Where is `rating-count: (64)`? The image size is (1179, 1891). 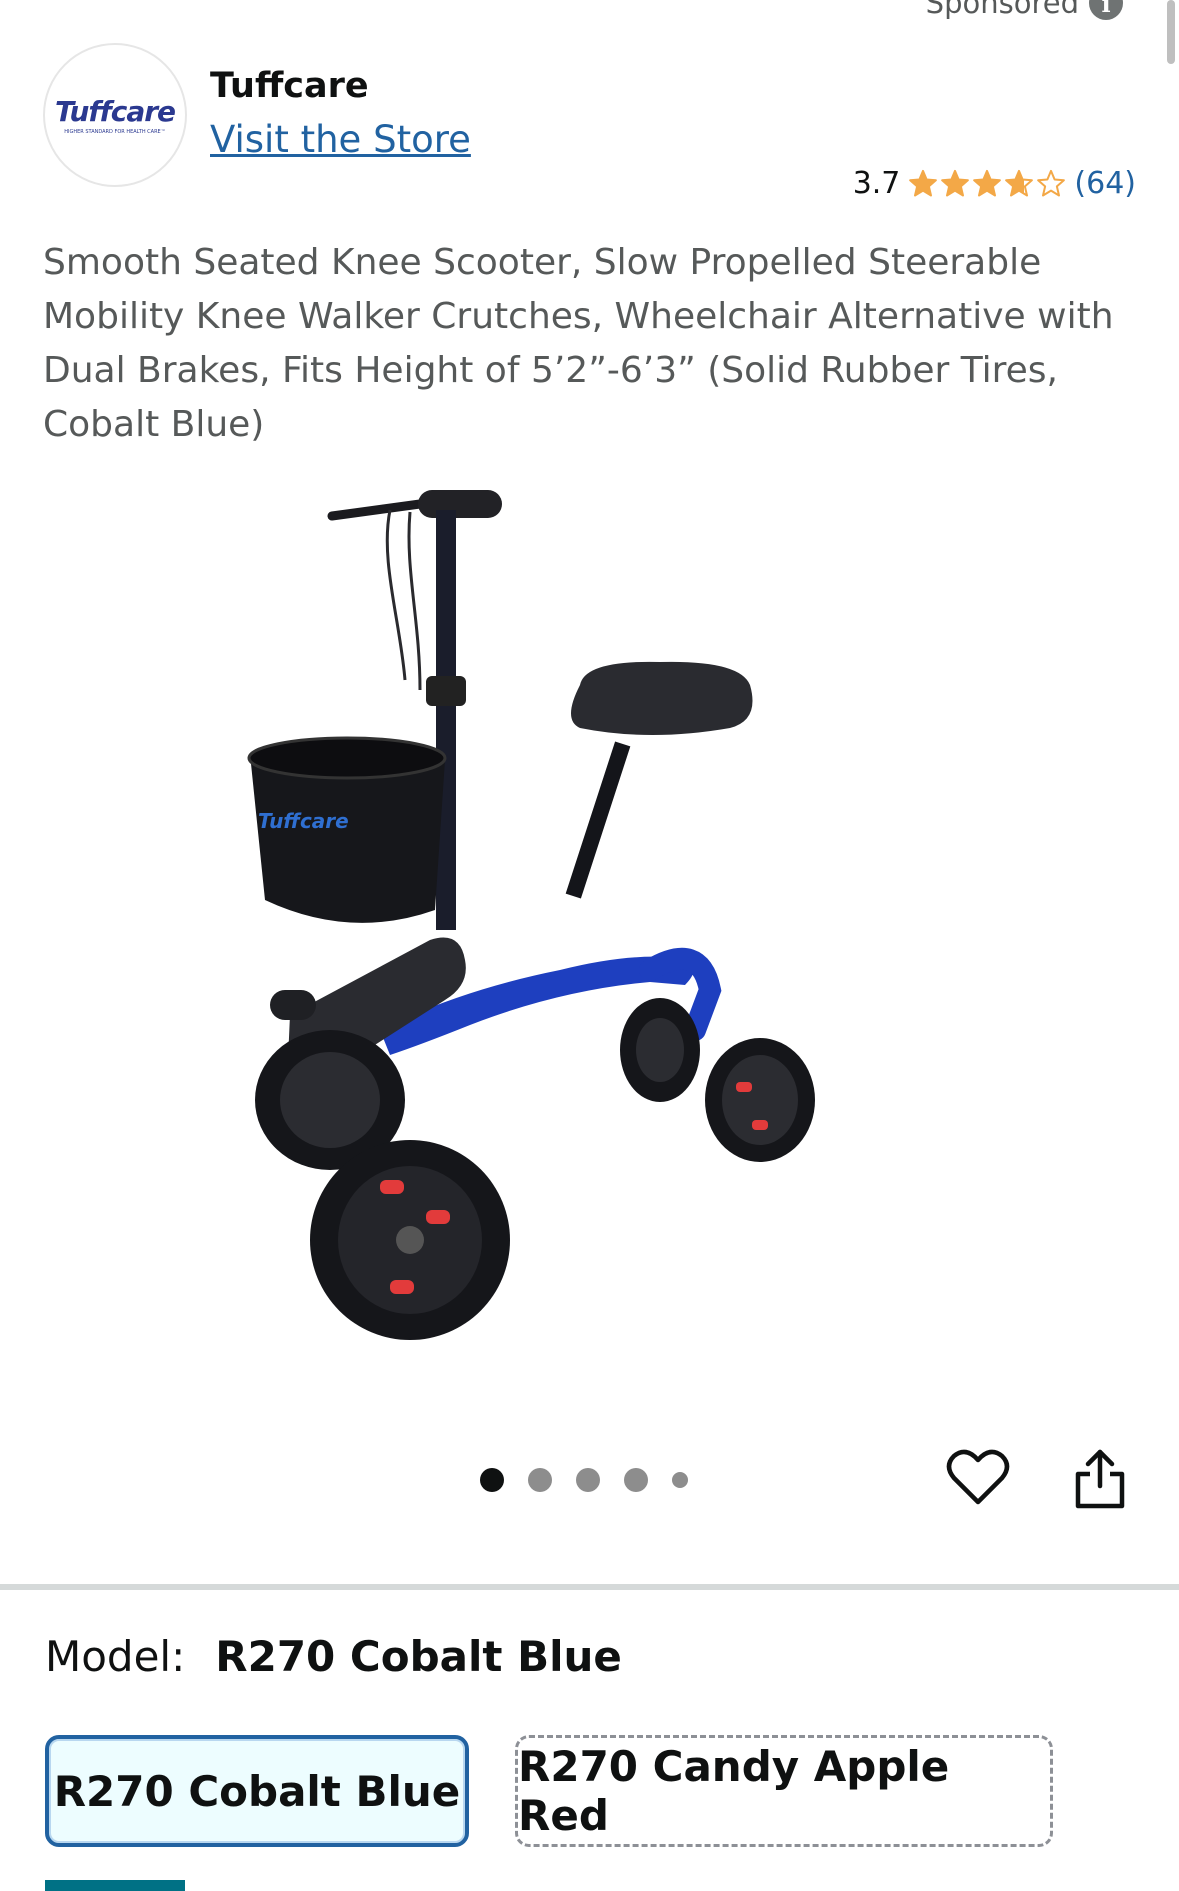 rating-count: (64) is located at coordinates (1105, 183).